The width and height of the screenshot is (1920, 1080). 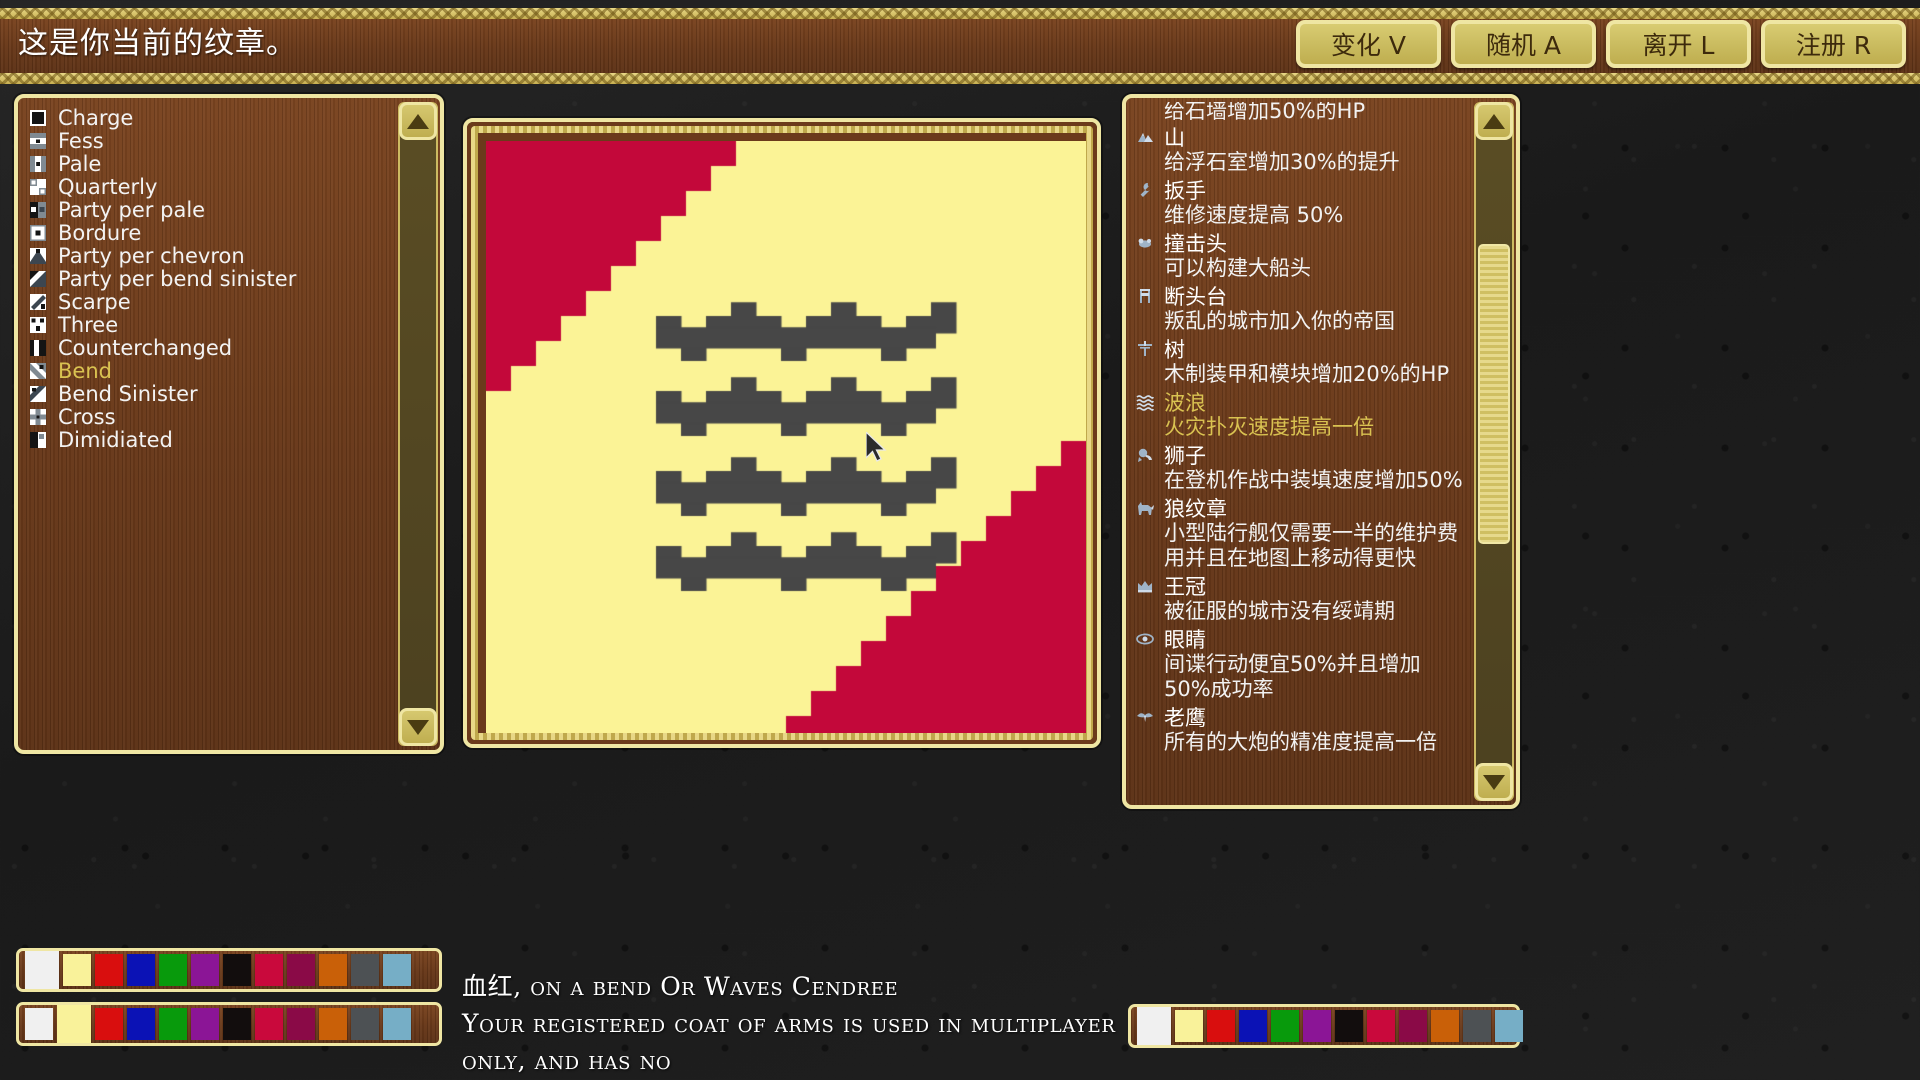 I want to click on emblem-bonus-item: 山给浮石室增加30%的提升, so click(x=1301, y=149).